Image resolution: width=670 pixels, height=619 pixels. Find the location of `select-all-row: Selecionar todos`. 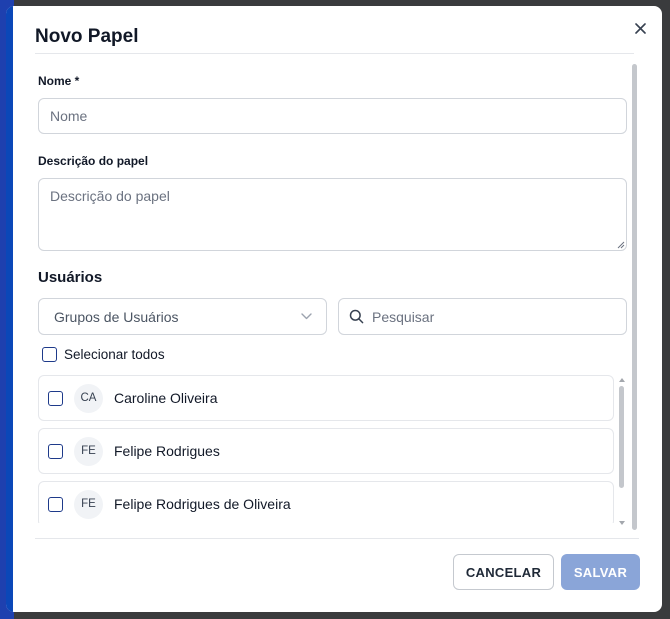

select-all-row: Selecionar todos is located at coordinates (103, 354).